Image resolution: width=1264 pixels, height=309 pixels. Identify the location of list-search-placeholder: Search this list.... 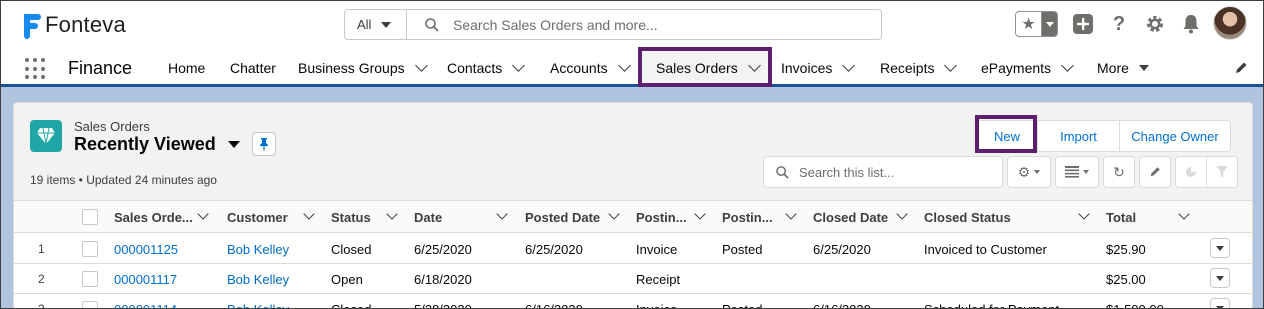
(847, 172).